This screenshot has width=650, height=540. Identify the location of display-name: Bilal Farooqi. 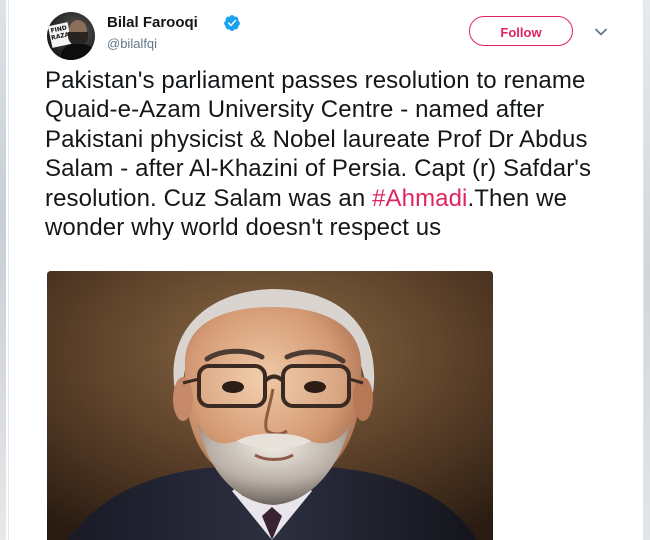
(152, 22).